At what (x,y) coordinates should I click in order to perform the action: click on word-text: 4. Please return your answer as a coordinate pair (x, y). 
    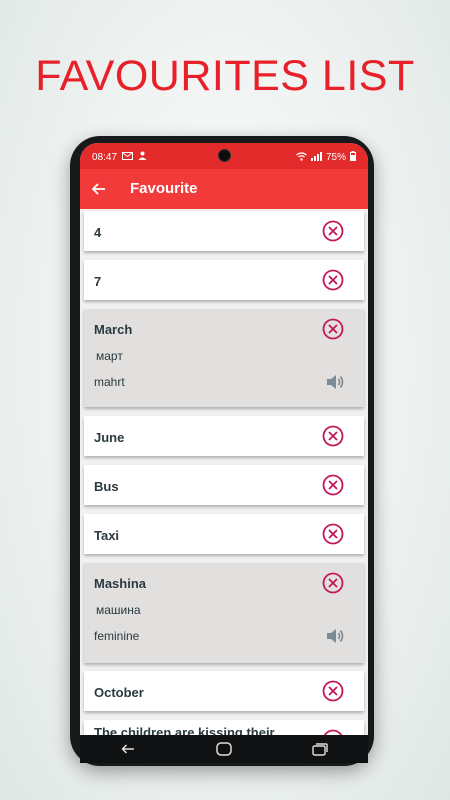
    Looking at the image, I should click on (98, 232).